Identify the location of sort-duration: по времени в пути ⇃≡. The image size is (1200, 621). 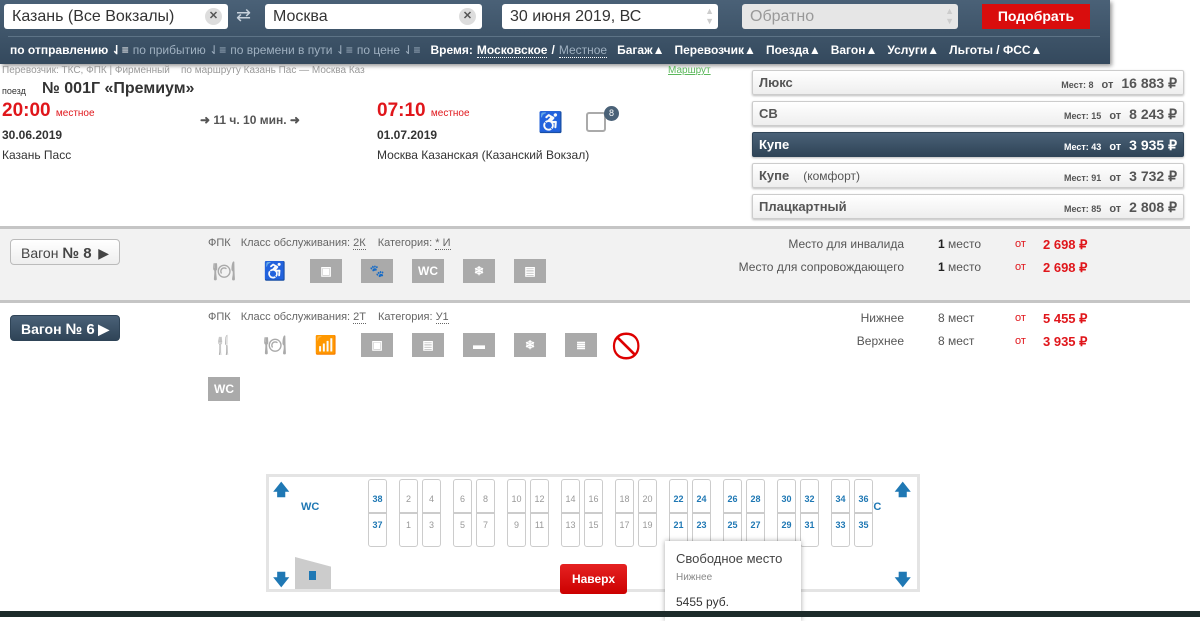
(291, 50).